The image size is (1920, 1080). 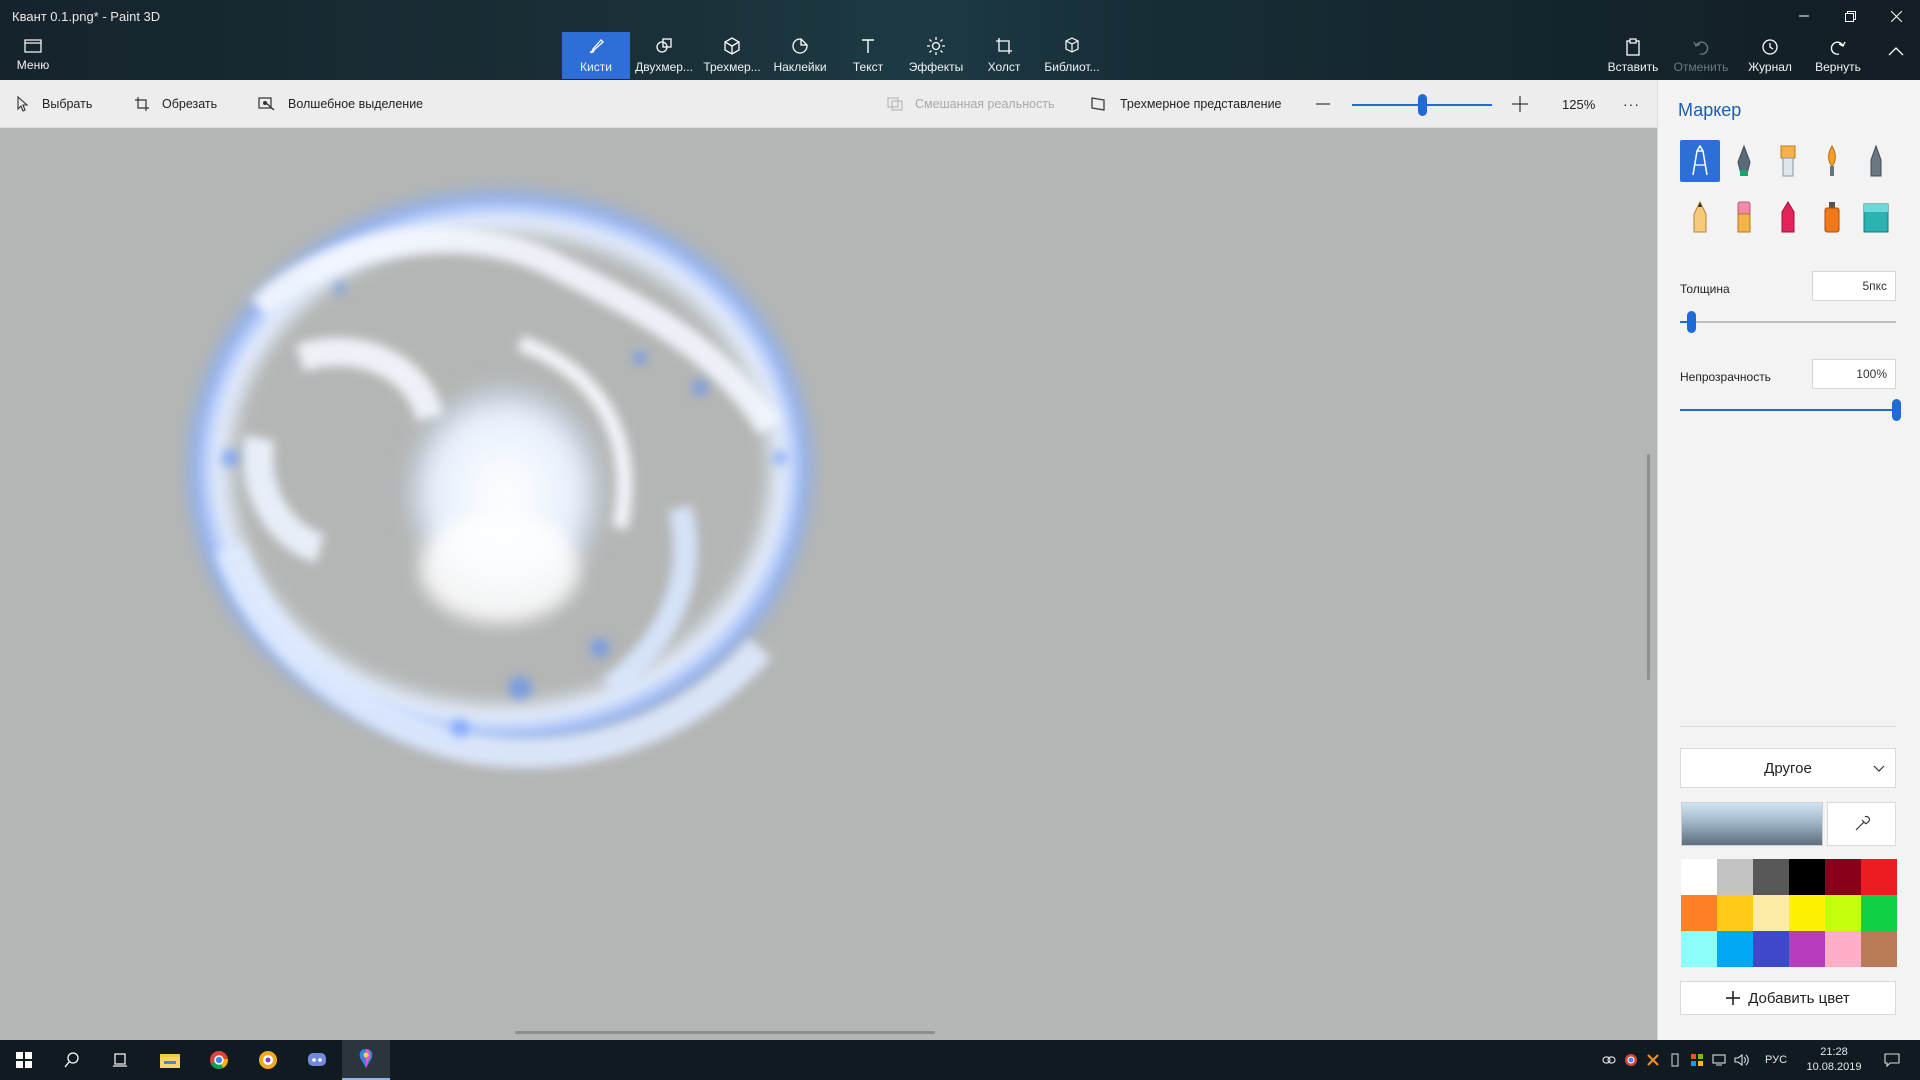 I want to click on magic-select-button: Волшебное выделение, so click(x=340, y=104).